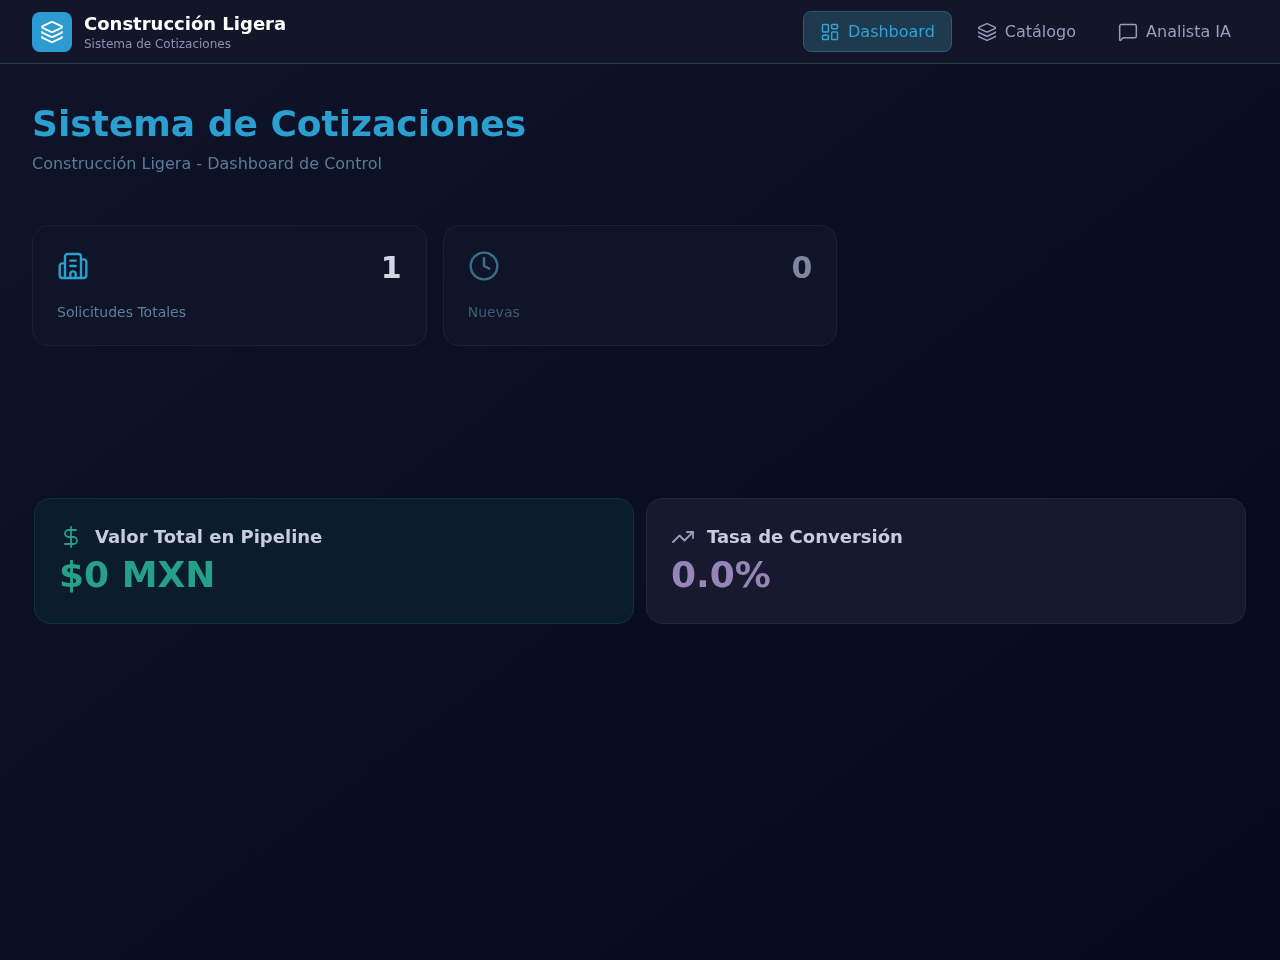 The height and width of the screenshot is (960, 1280). What do you see at coordinates (158, 43) in the screenshot?
I see `app-subtitle: Sistema de Cotizaciones` at bounding box center [158, 43].